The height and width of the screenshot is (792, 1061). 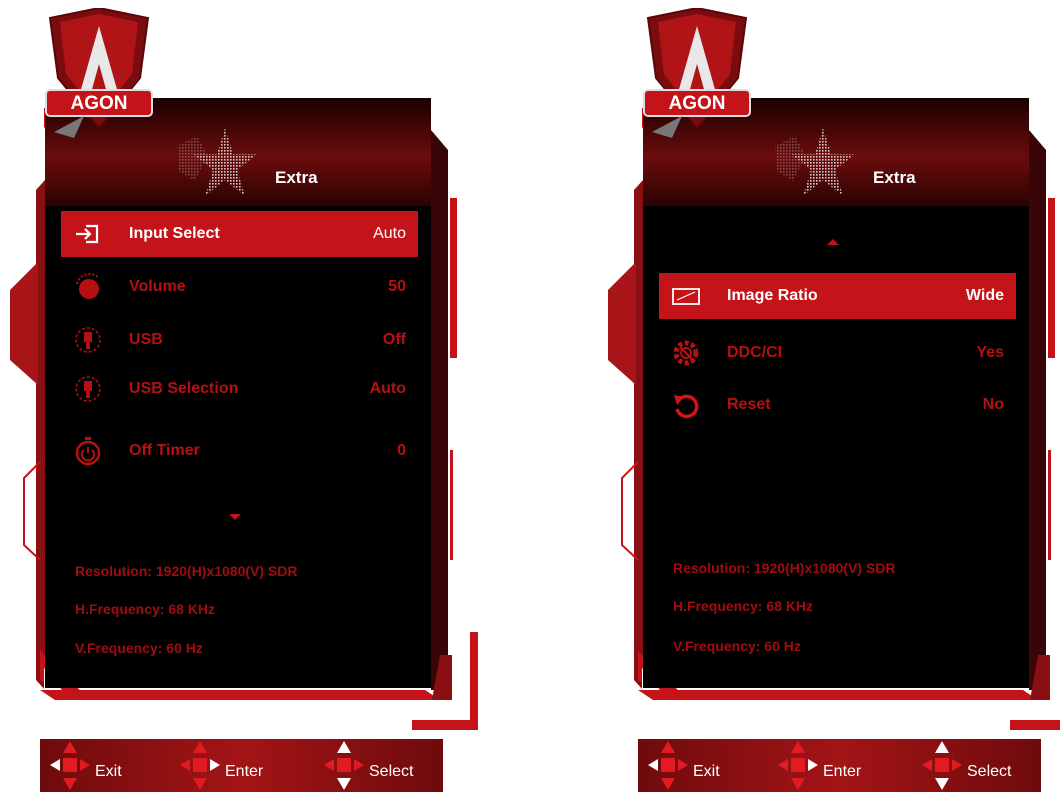 I want to click on menu-item-label: Reset, so click(x=749, y=404).